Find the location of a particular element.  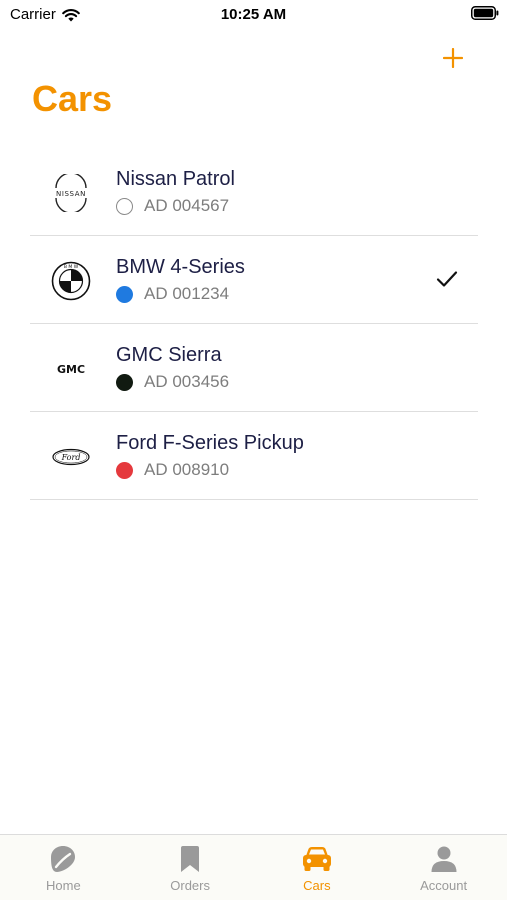

car-list-item: B M W BMW 4-Series AD 001234 is located at coordinates (254, 280).